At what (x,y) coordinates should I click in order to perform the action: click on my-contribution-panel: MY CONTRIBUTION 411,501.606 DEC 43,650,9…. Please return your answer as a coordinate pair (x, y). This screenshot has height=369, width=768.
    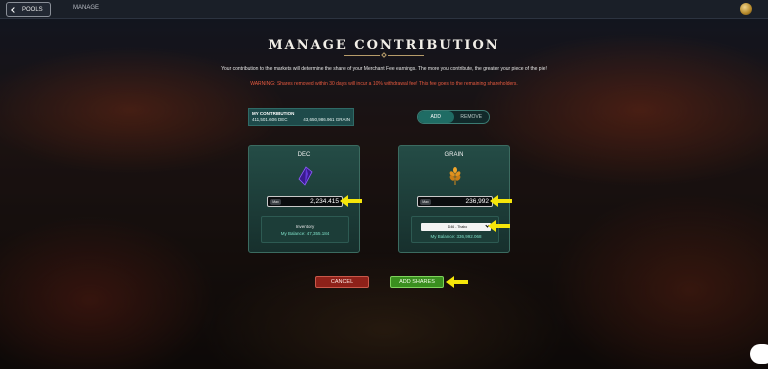
    Looking at the image, I should click on (301, 117).